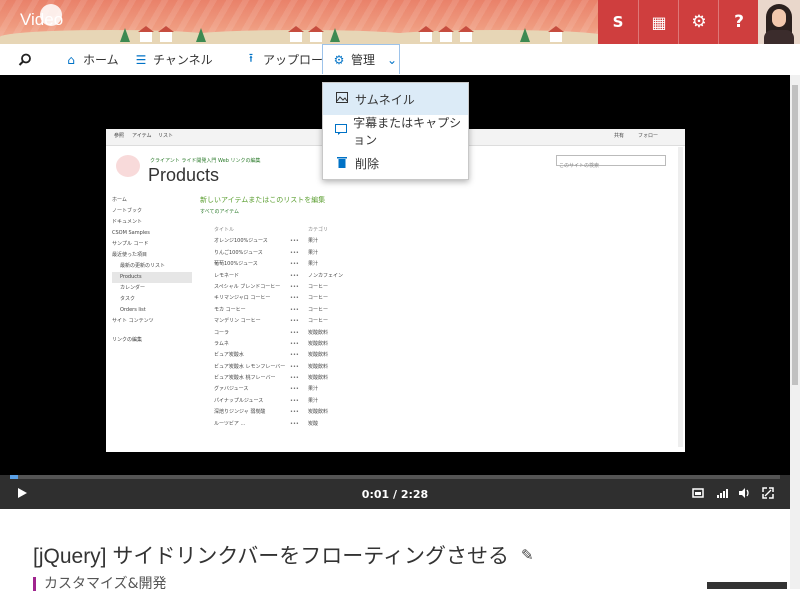 This screenshot has height=592, width=800. I want to click on fullscreen-icon, so click(768, 494).